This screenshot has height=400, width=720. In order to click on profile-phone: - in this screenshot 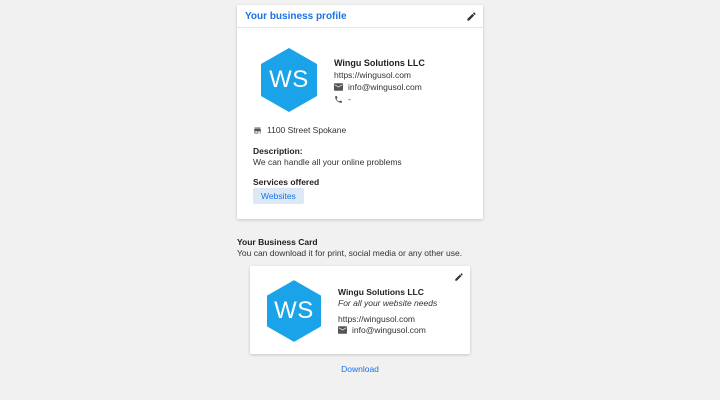, I will do `click(349, 99)`.